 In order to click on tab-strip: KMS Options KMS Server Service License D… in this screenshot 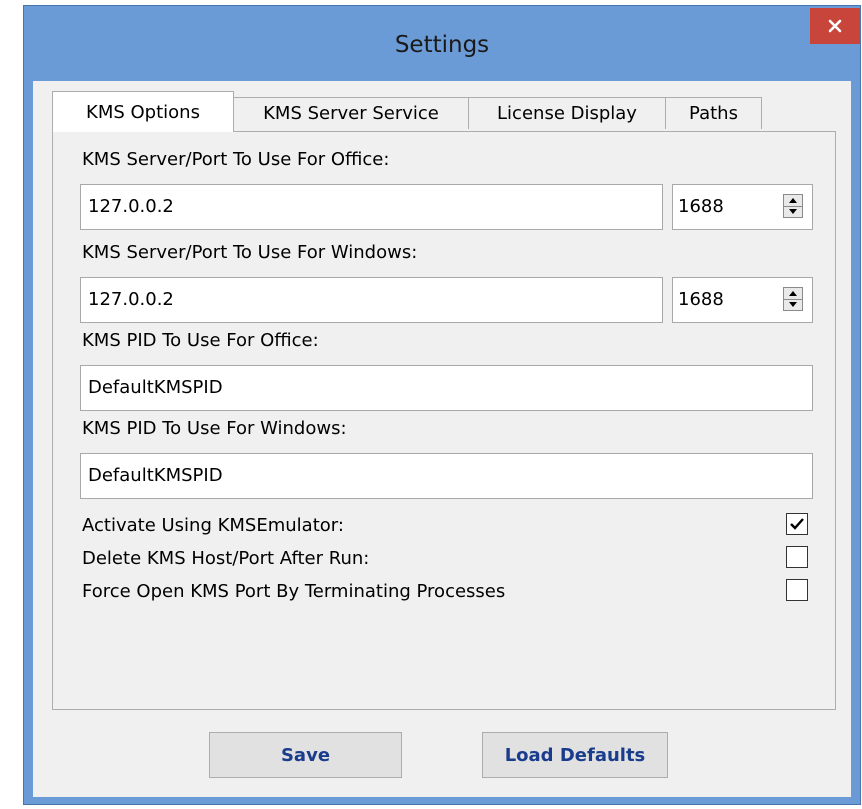, I will do `click(442, 106)`.